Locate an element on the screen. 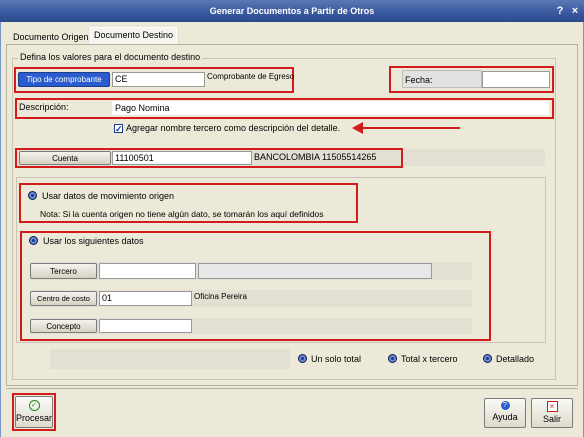  exit-icon: × is located at coordinates (552, 406).